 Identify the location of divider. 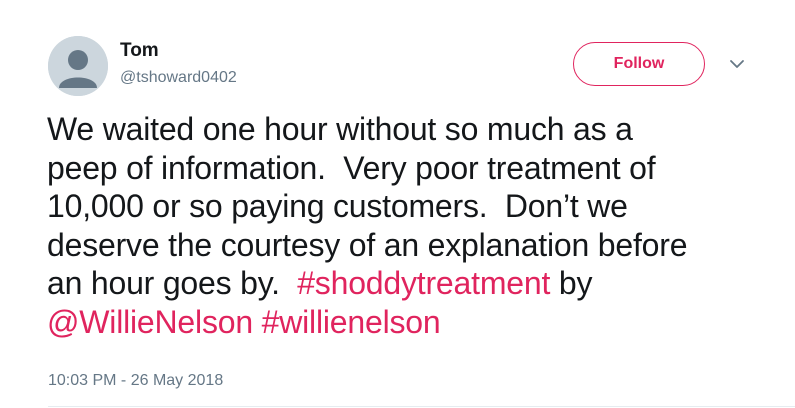
(421, 406).